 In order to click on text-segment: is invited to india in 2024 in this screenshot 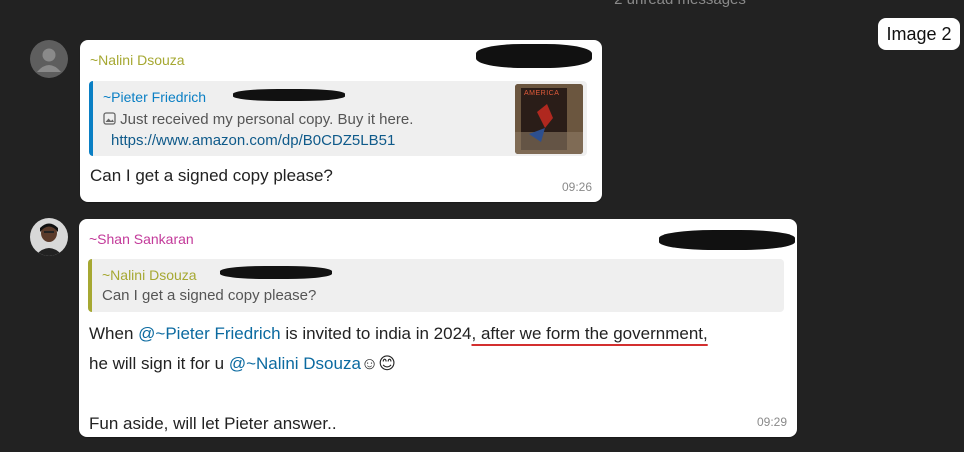, I will do `click(376, 333)`.